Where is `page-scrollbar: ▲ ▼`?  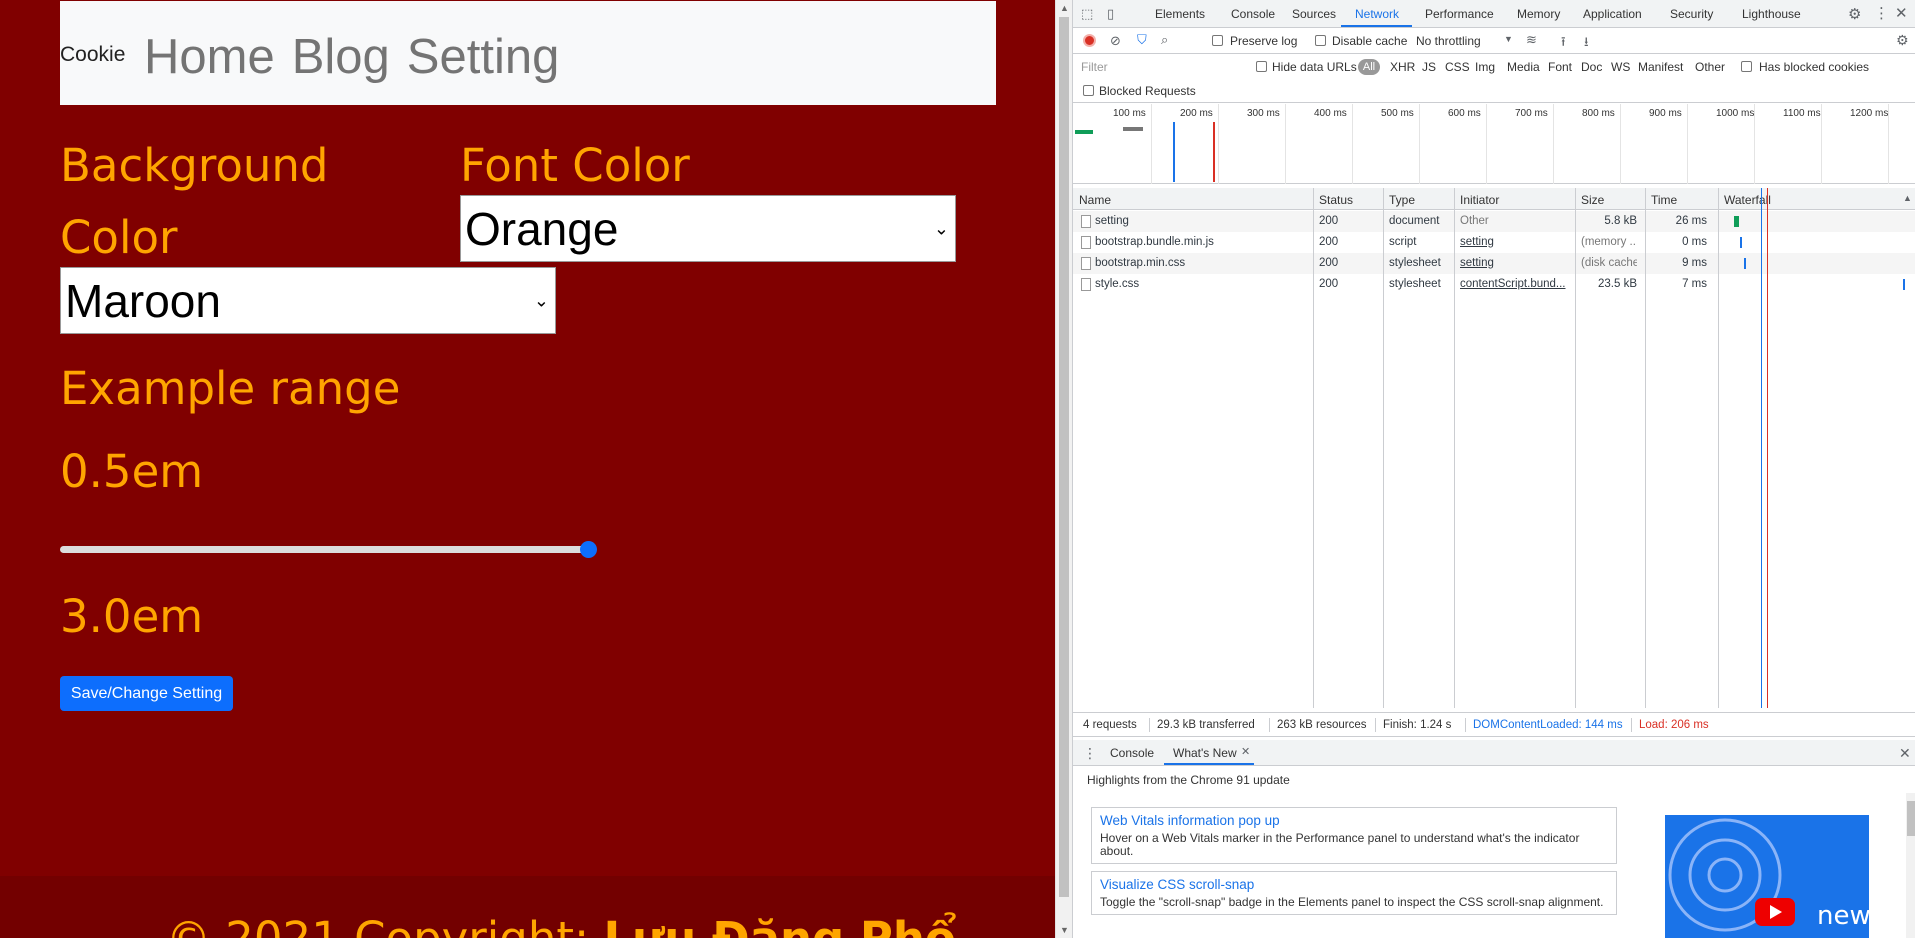 page-scrollbar: ▲ ▼ is located at coordinates (1063, 469).